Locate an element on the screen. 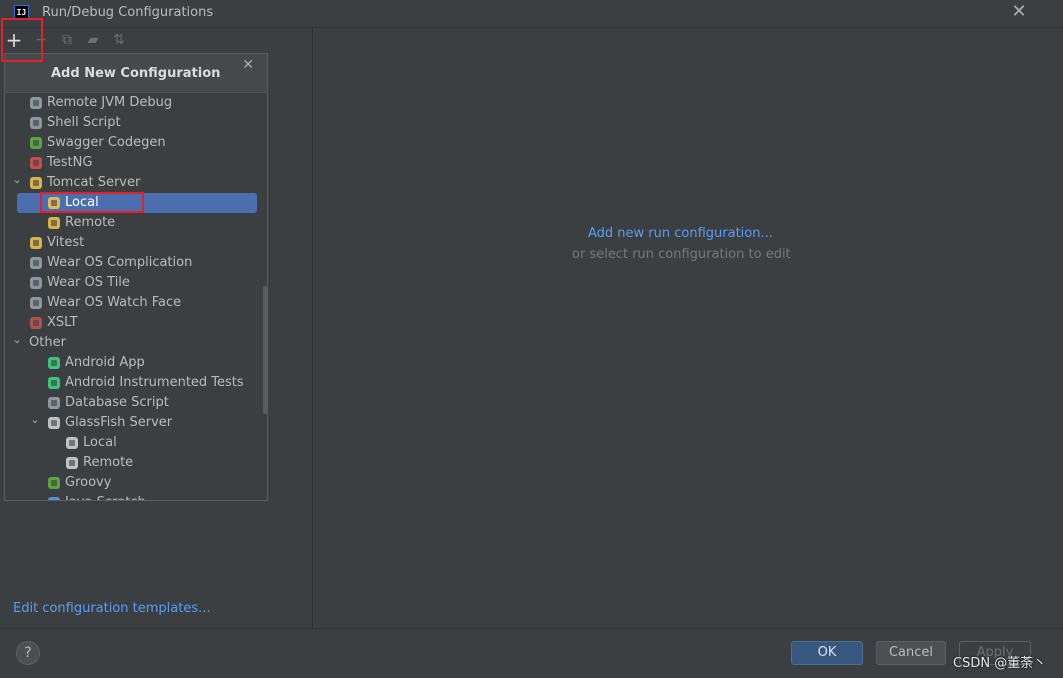 The image size is (1063, 678). config-type-item: Vitest is located at coordinates (136, 243).